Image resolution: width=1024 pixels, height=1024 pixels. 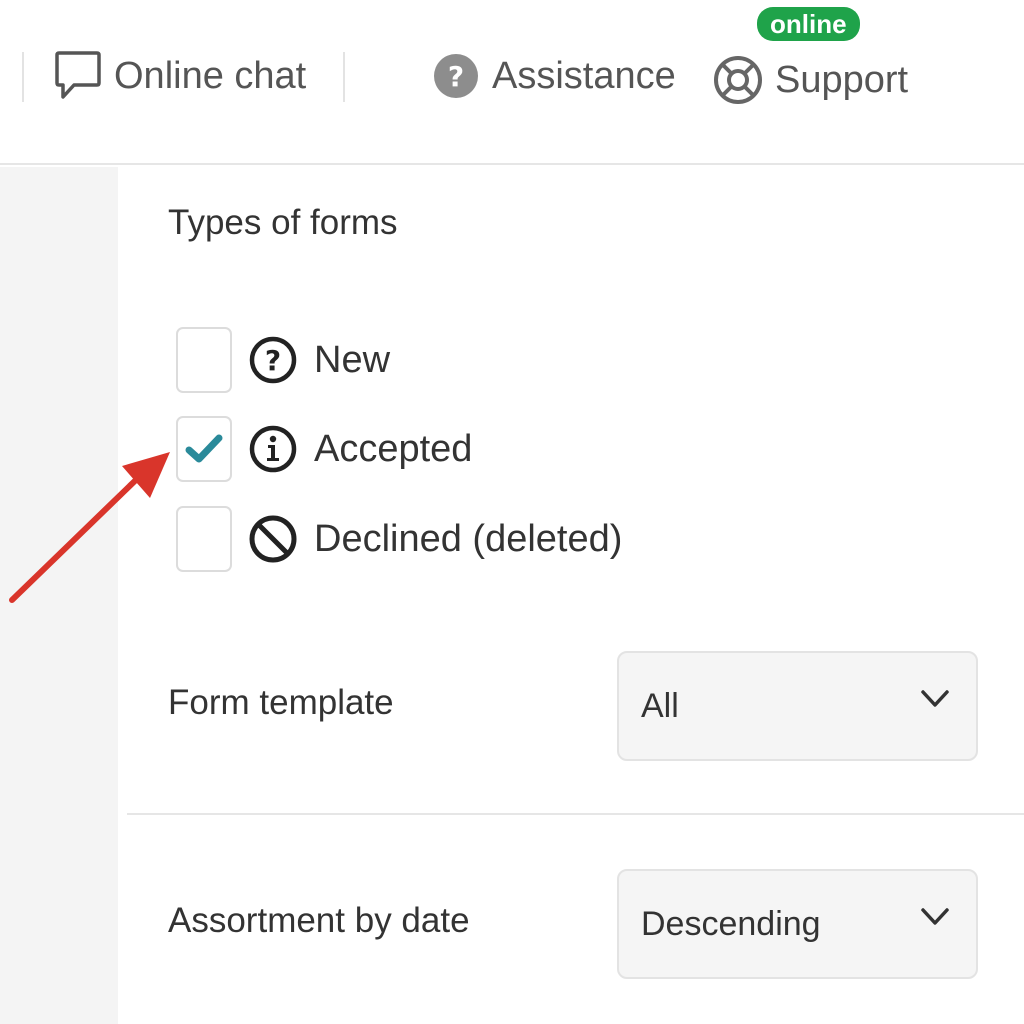 What do you see at coordinates (575, 814) in the screenshot?
I see `section-divider` at bounding box center [575, 814].